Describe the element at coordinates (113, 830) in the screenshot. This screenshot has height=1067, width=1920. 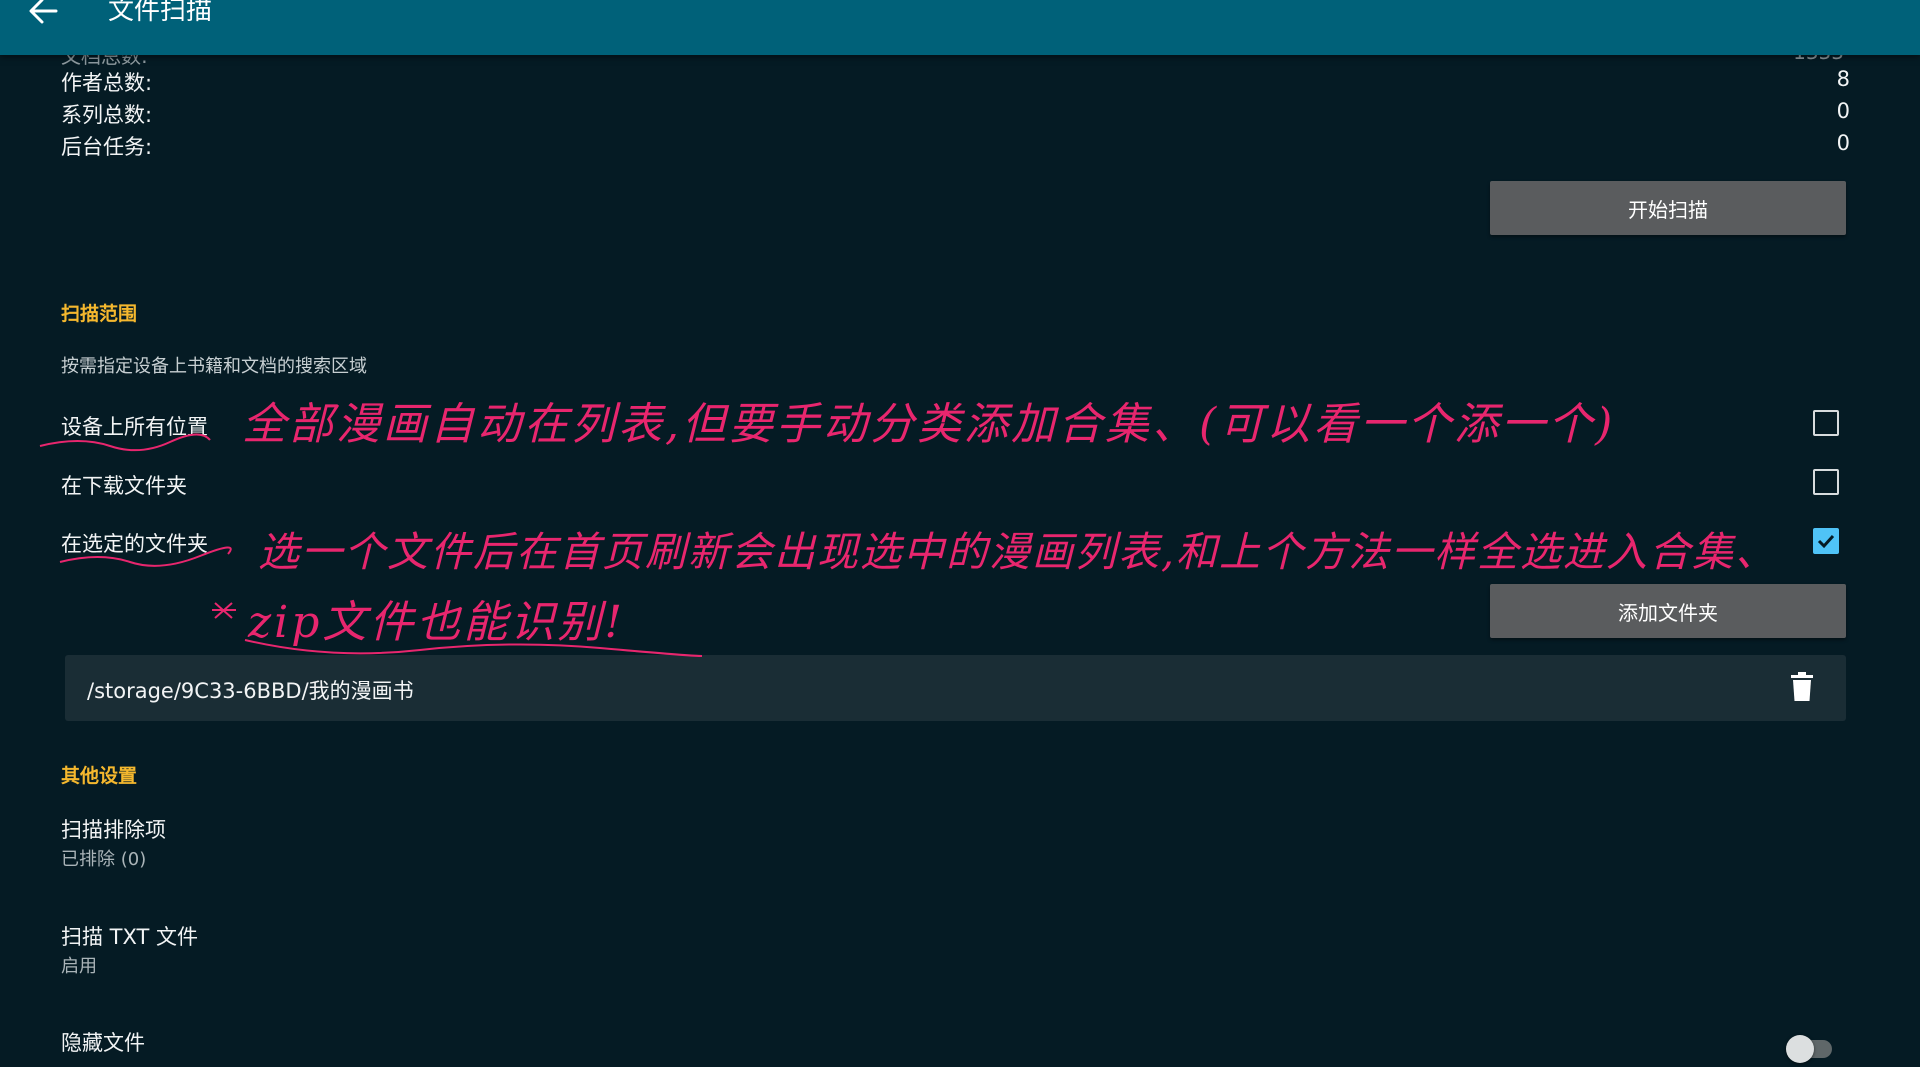
I see `setting-title-exclusions: 扫描排除项` at that location.